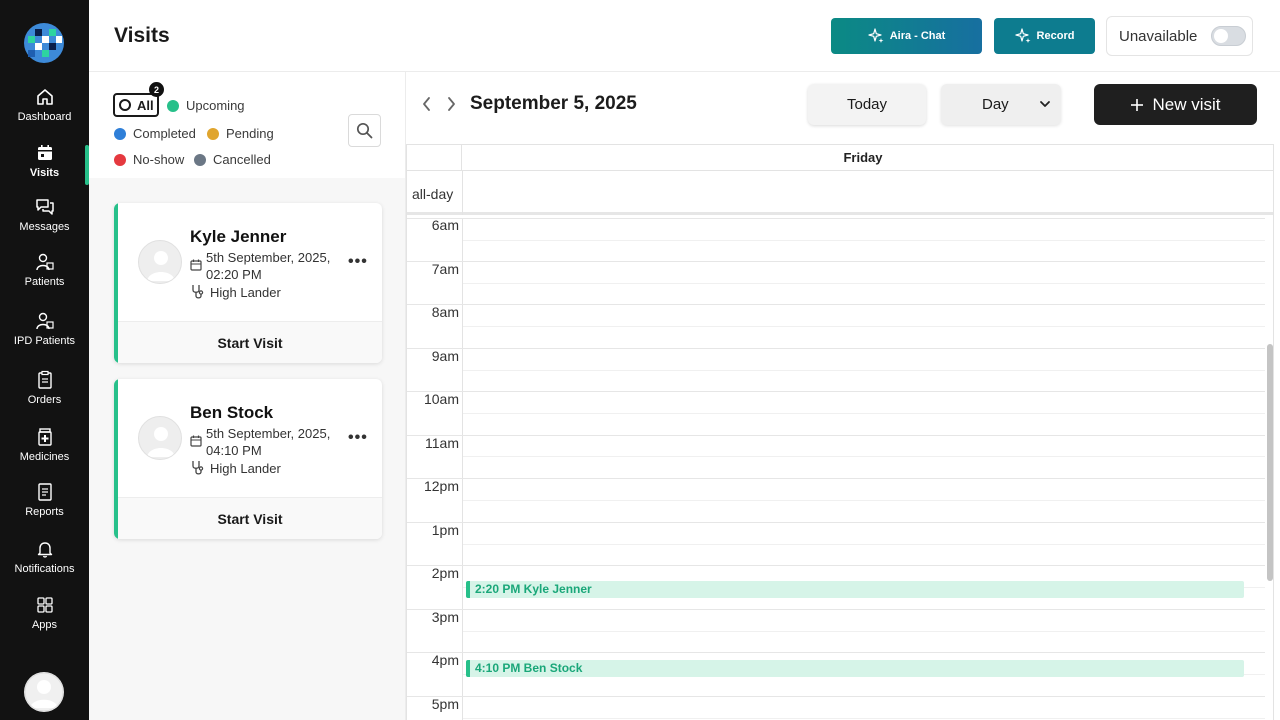 This screenshot has width=1280, height=720. What do you see at coordinates (125, 105) in the screenshot?
I see `radio-icon` at bounding box center [125, 105].